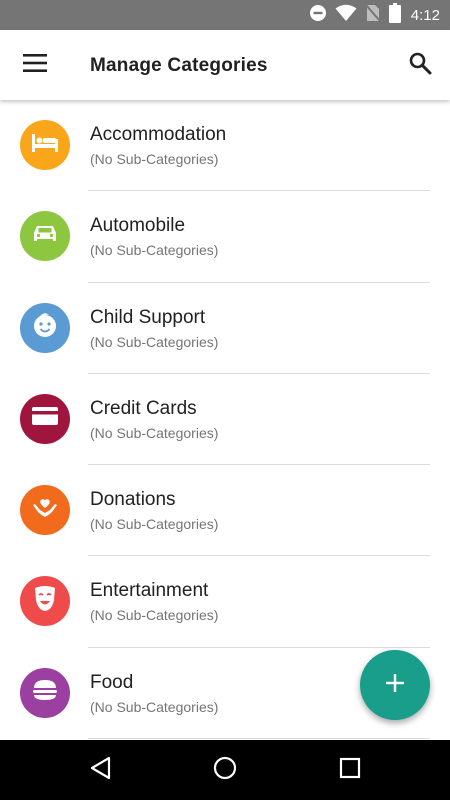 The image size is (450, 800). What do you see at coordinates (394, 15) in the screenshot?
I see `battery-icon` at bounding box center [394, 15].